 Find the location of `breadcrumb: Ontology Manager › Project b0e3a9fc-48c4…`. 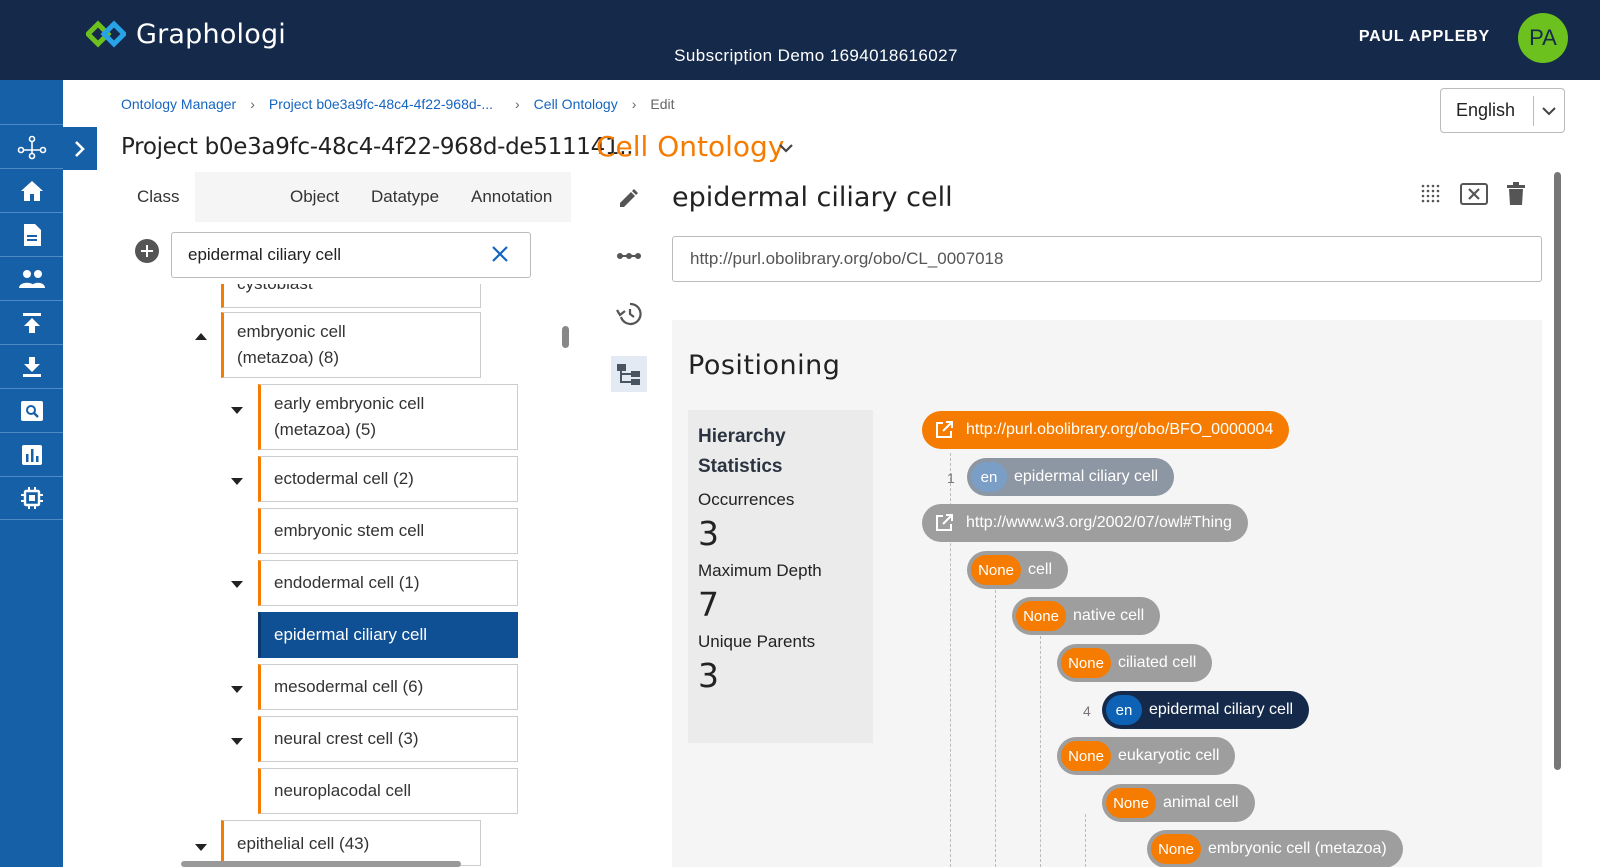

breadcrumb: Ontology Manager › Project b0e3a9fc-48c4… is located at coordinates (398, 104).